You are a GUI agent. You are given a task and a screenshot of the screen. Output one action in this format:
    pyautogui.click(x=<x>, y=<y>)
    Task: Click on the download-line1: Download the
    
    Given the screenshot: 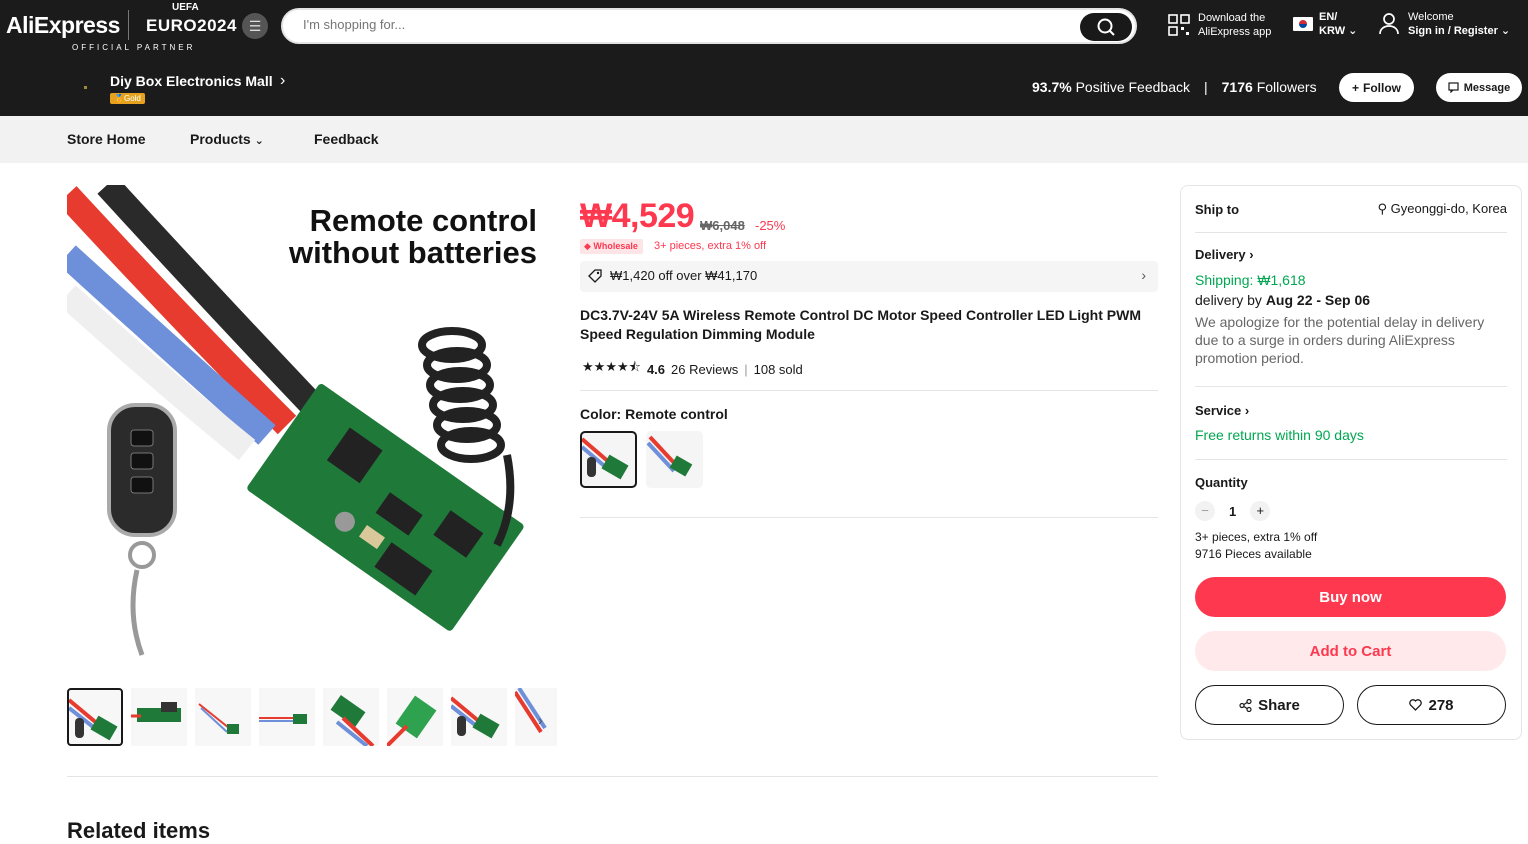 What is the action you would take?
    pyautogui.click(x=1232, y=18)
    